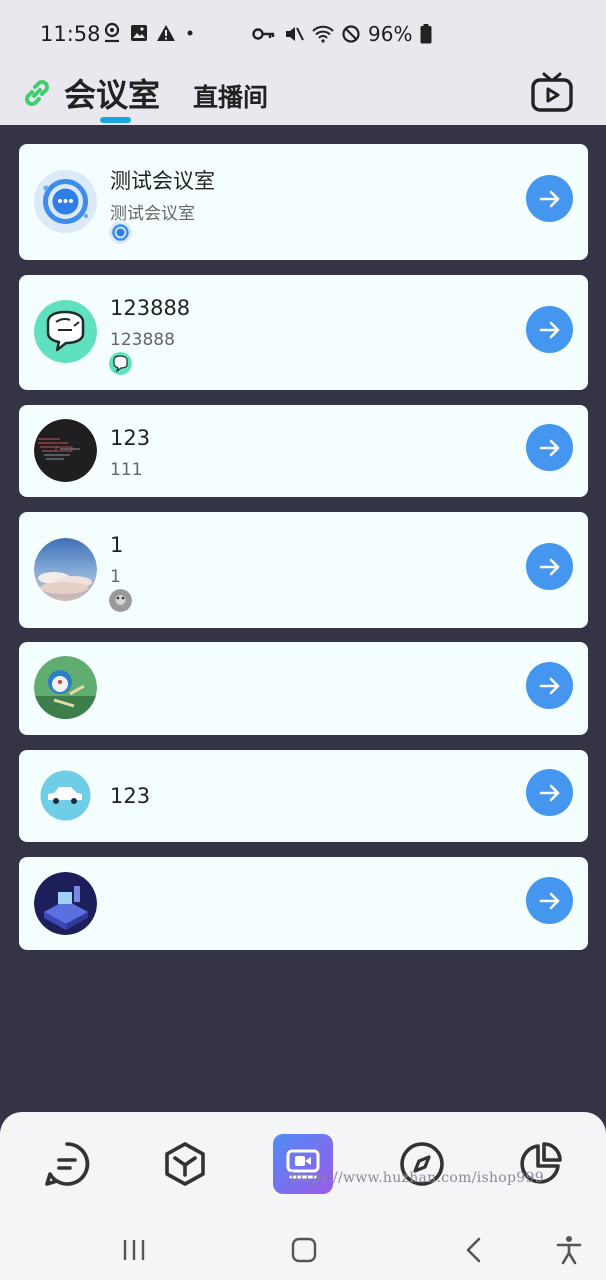 The width and height of the screenshot is (606, 1280). I want to click on nav-cube, so click(185, 1164).